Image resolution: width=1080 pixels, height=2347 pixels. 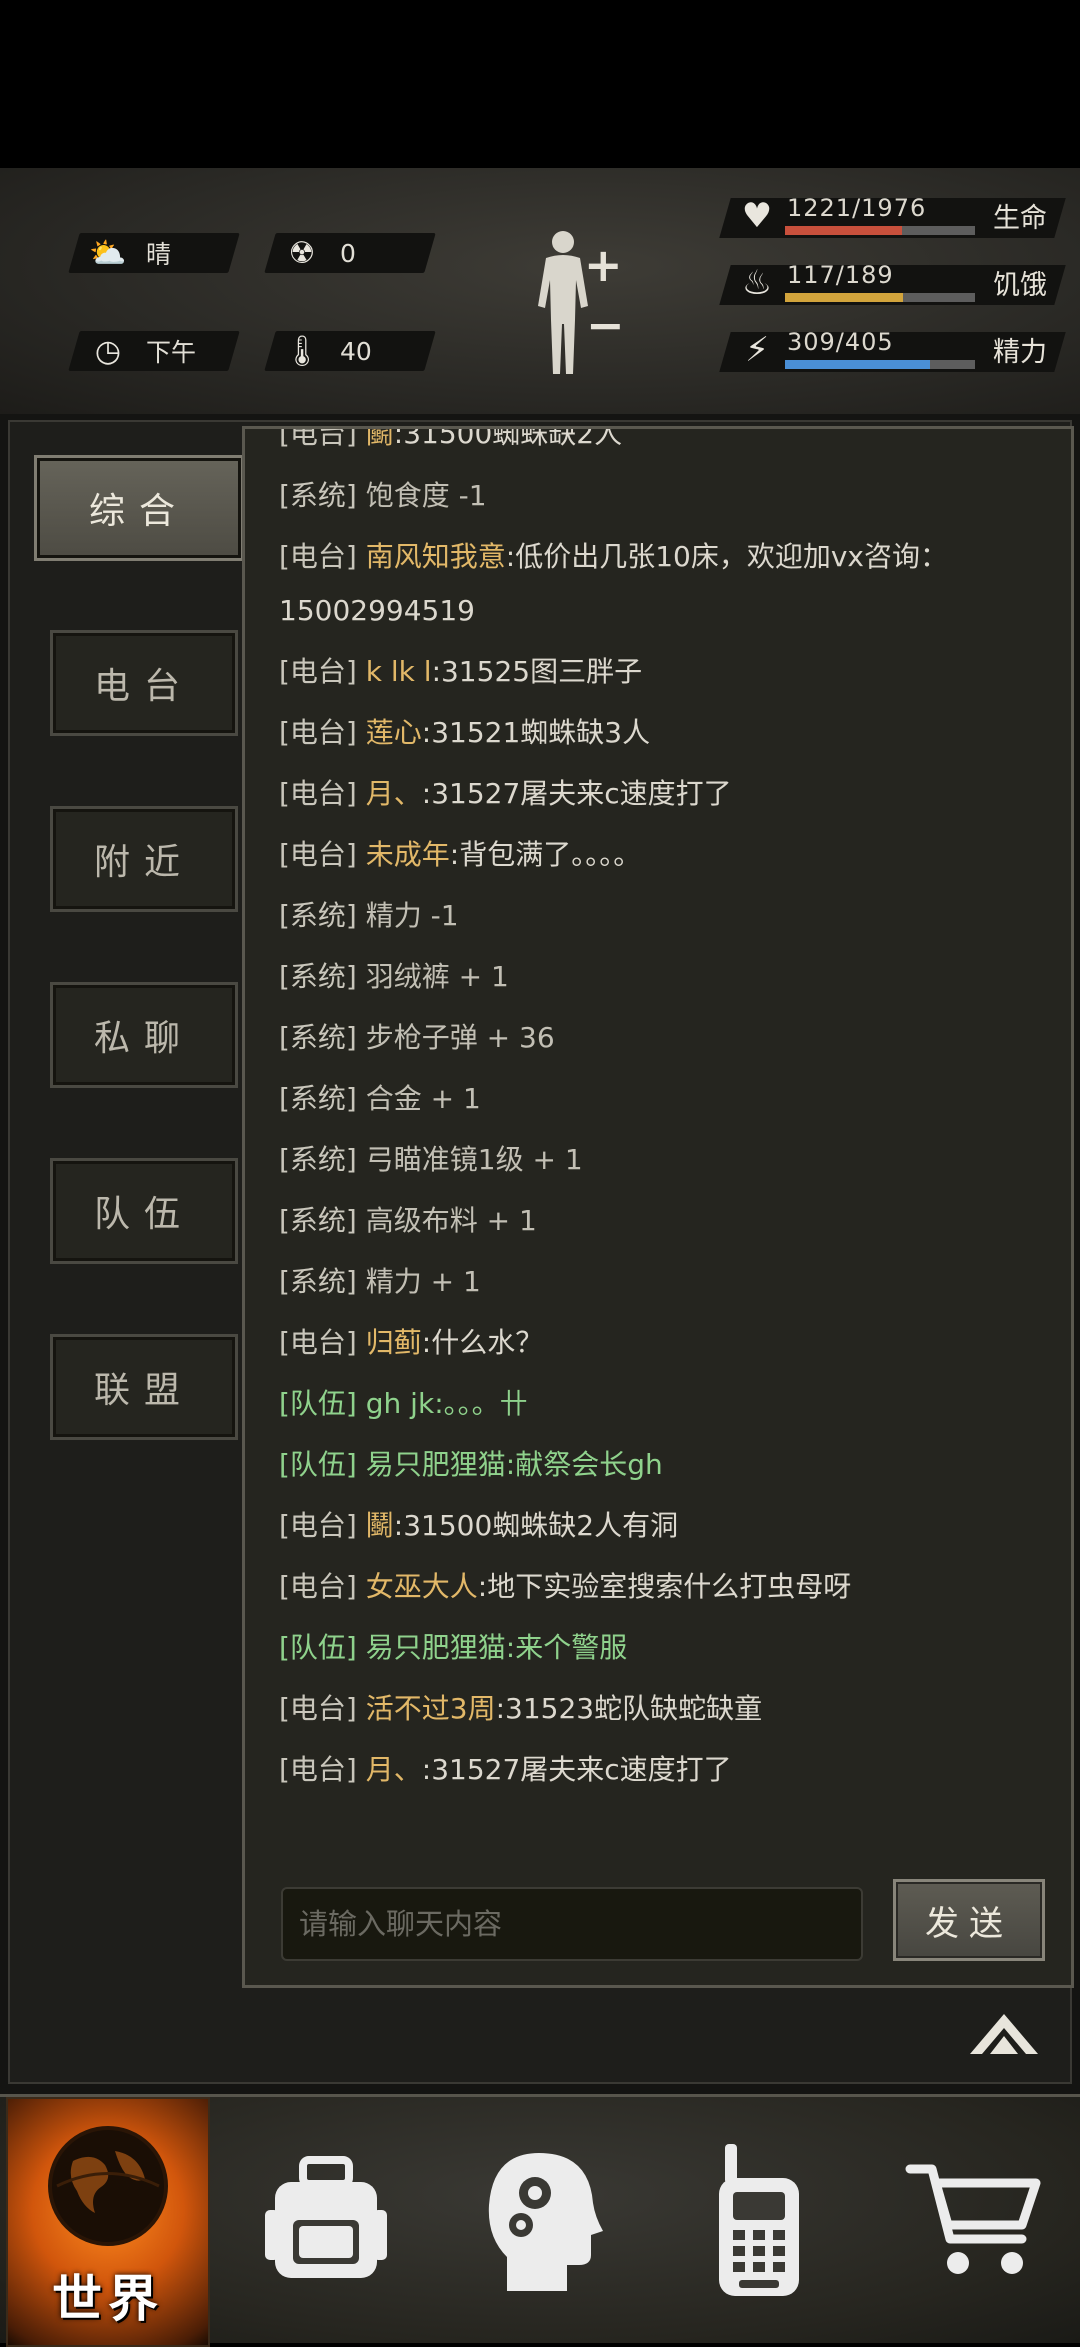 I want to click on chat-message: [电台] 莲心:31521蜘蛛缺3人, so click(x=465, y=732).